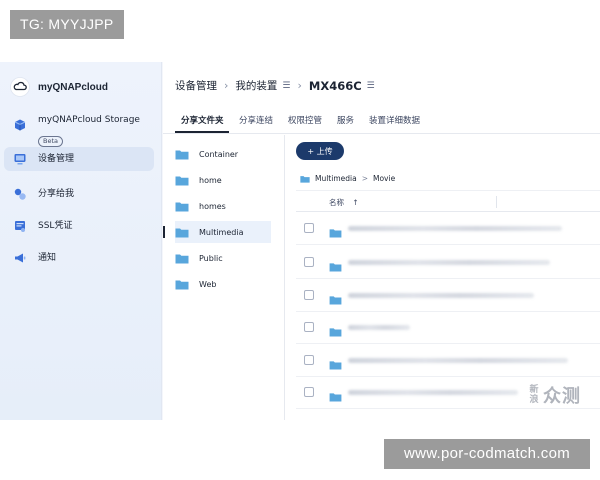  Describe the element at coordinates (20, 226) in the screenshot. I see `ssl-icon` at that location.